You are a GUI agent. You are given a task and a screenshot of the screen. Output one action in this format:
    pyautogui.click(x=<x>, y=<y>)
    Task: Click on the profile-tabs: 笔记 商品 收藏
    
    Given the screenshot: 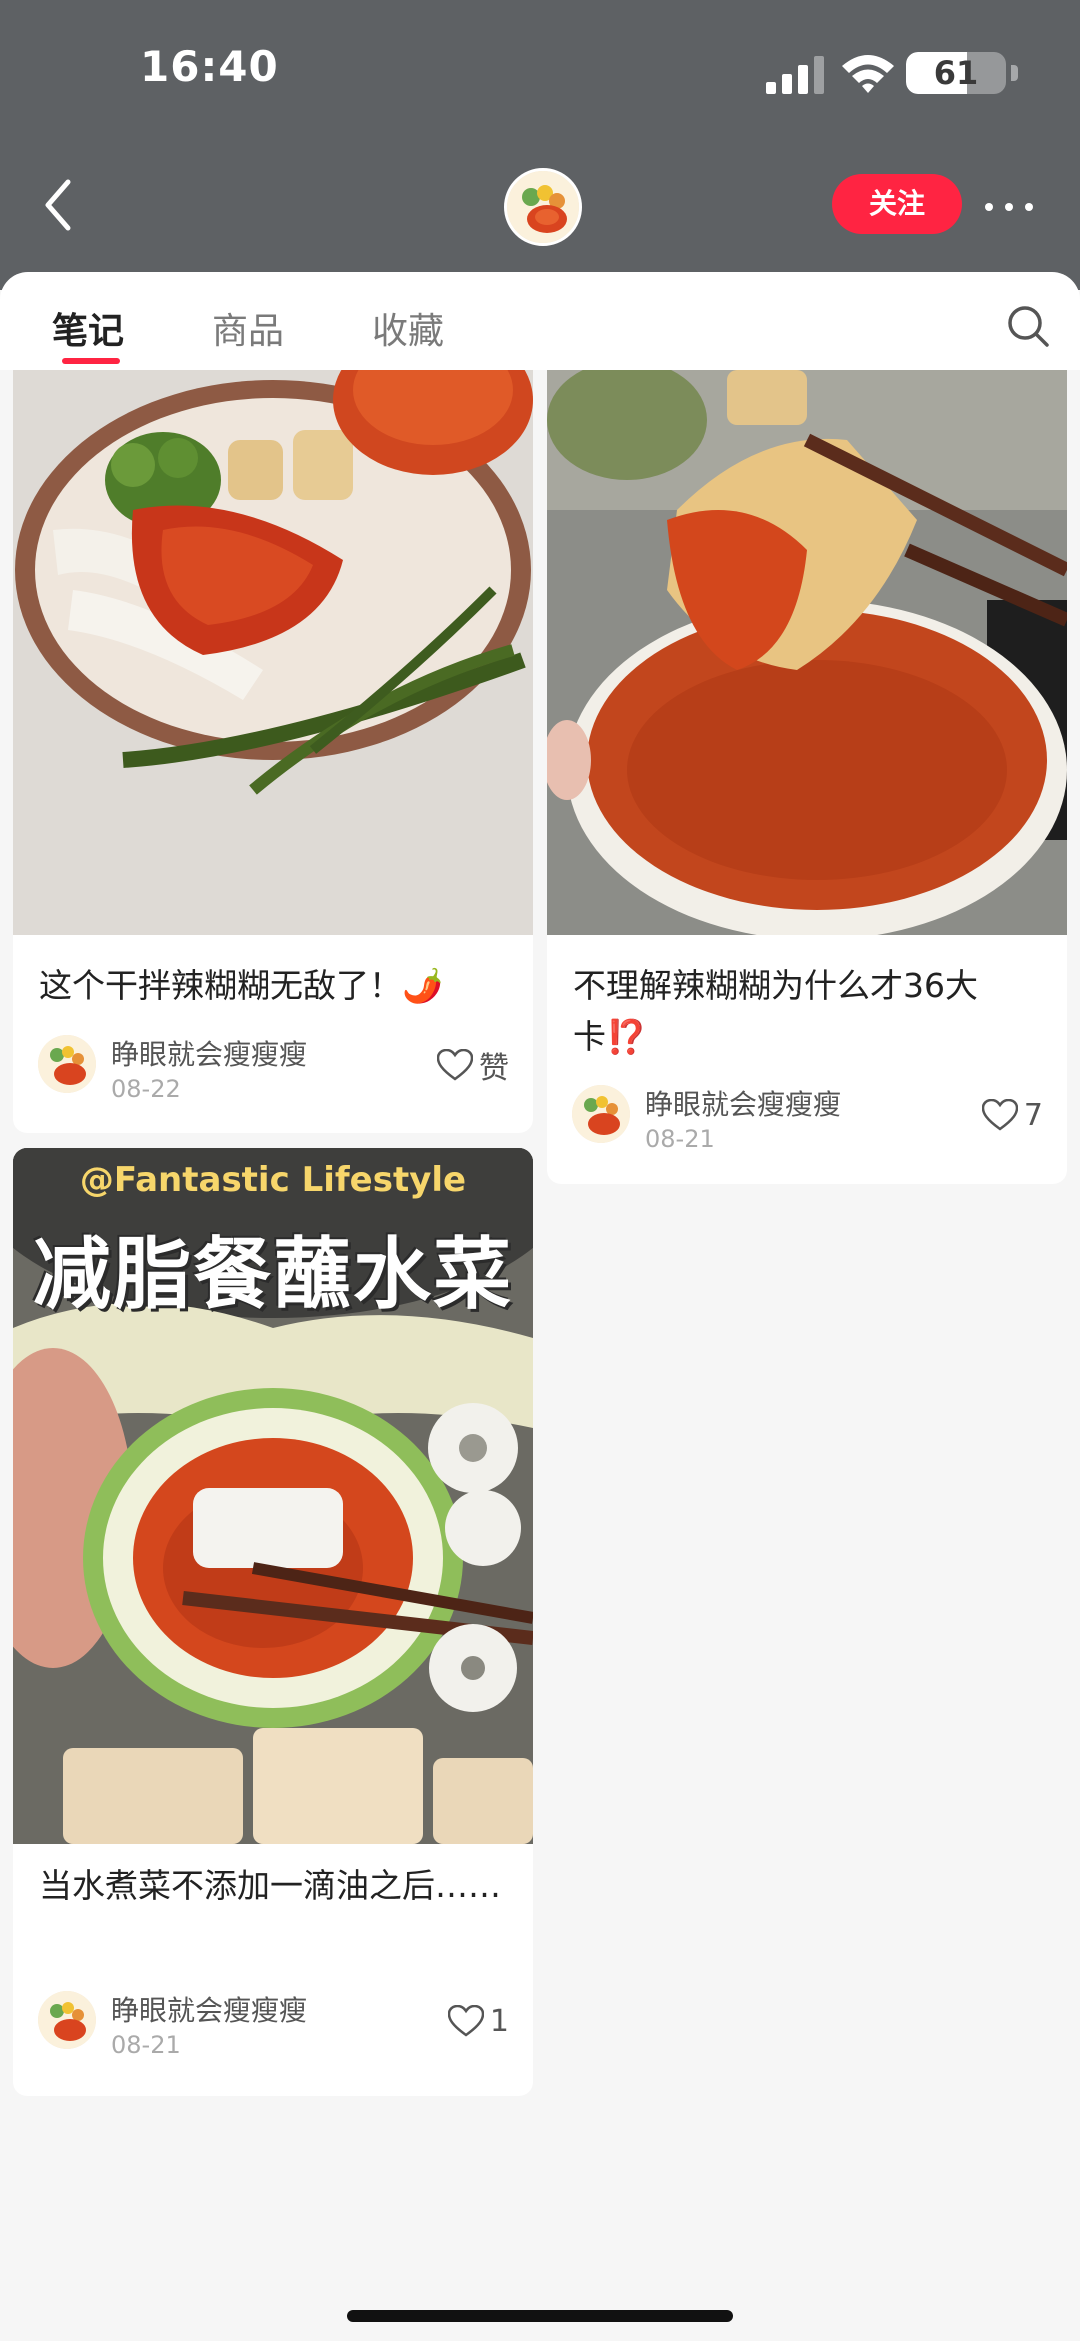 What is the action you would take?
    pyautogui.click(x=540, y=321)
    